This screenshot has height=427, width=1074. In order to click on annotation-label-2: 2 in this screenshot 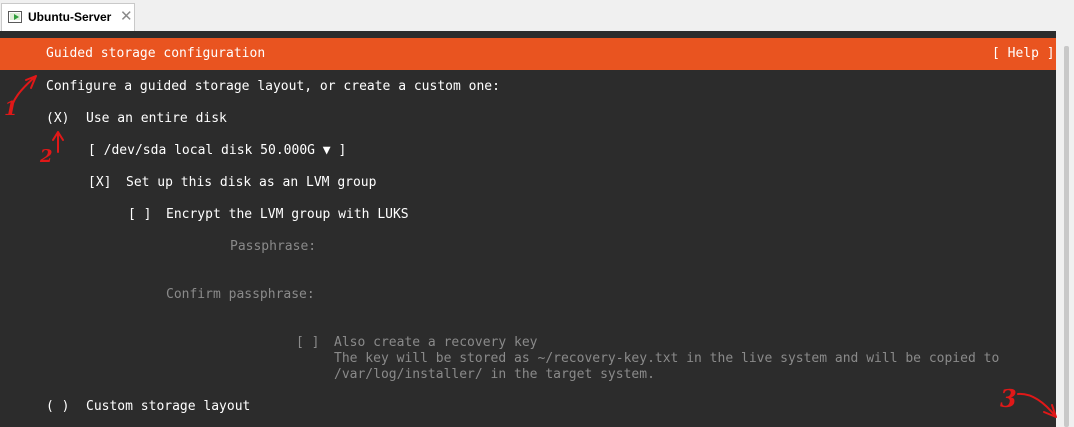, I will do `click(46, 156)`.